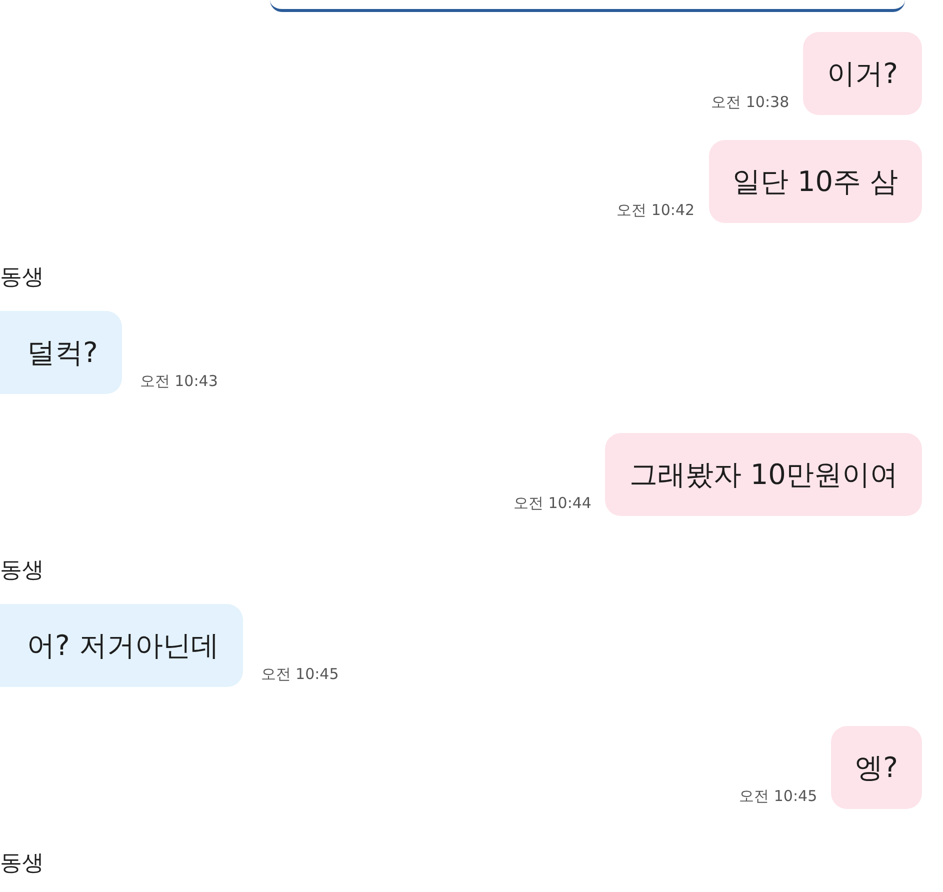  What do you see at coordinates (655, 210) in the screenshot?
I see `message-time: 오전 10:42` at bounding box center [655, 210].